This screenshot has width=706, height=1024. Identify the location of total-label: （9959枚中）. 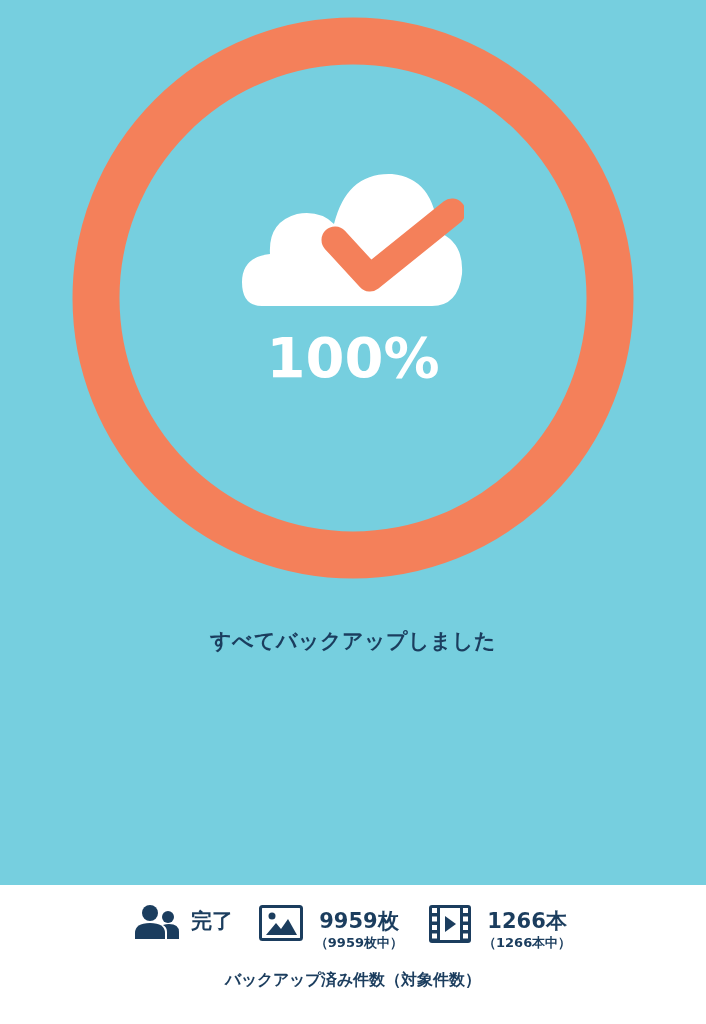
(358, 943).